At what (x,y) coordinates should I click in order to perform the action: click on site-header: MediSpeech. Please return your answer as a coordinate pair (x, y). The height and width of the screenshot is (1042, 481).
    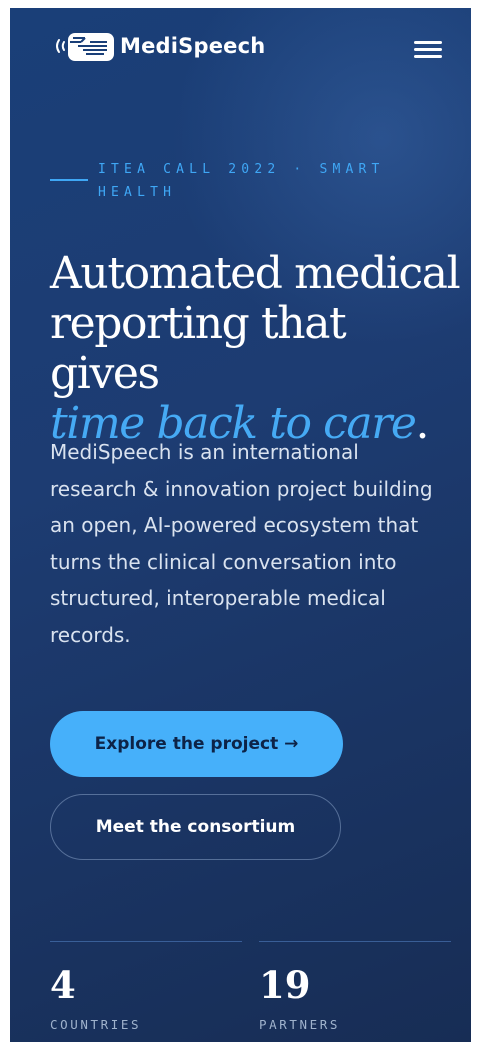
    Looking at the image, I should click on (240, 48).